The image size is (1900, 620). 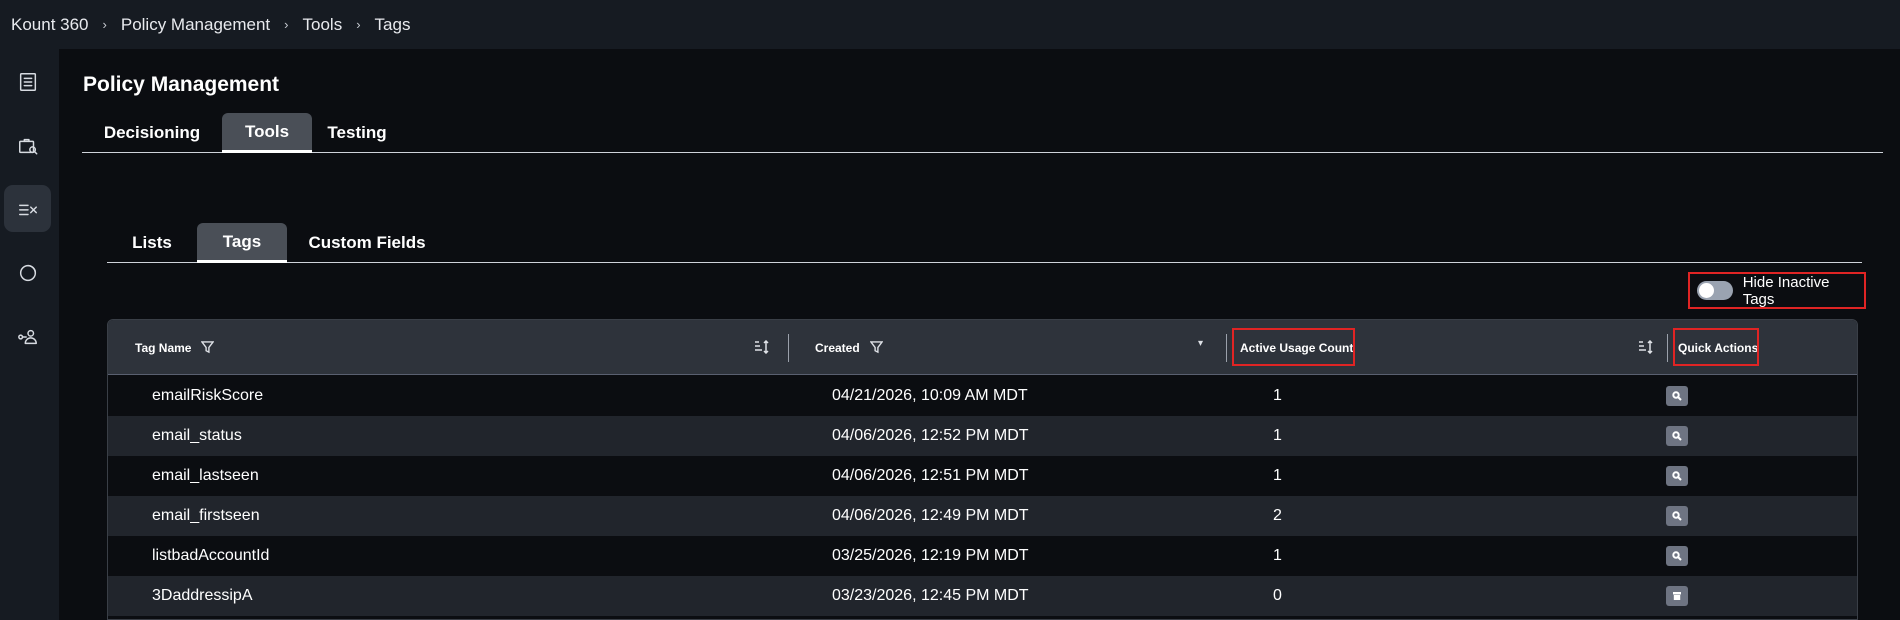 I want to click on archive-button, so click(x=1677, y=596).